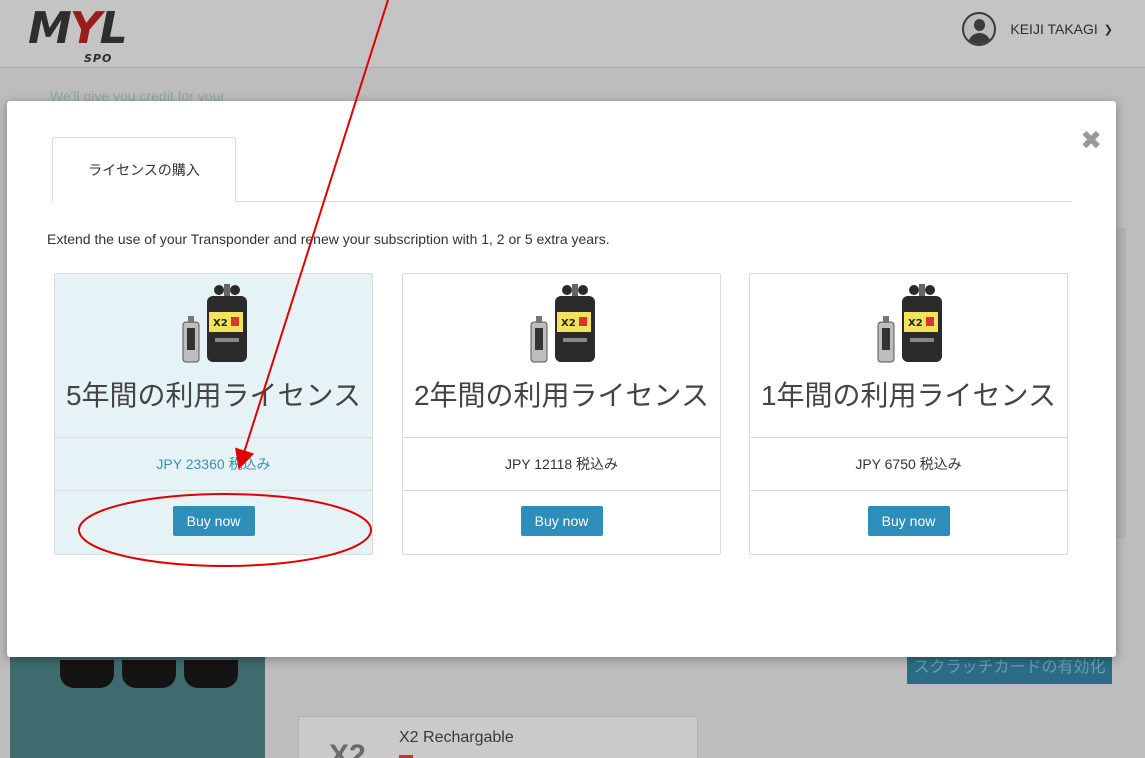 The width and height of the screenshot is (1145, 758). Describe the element at coordinates (1091, 140) in the screenshot. I see `close-icon: ✖` at that location.